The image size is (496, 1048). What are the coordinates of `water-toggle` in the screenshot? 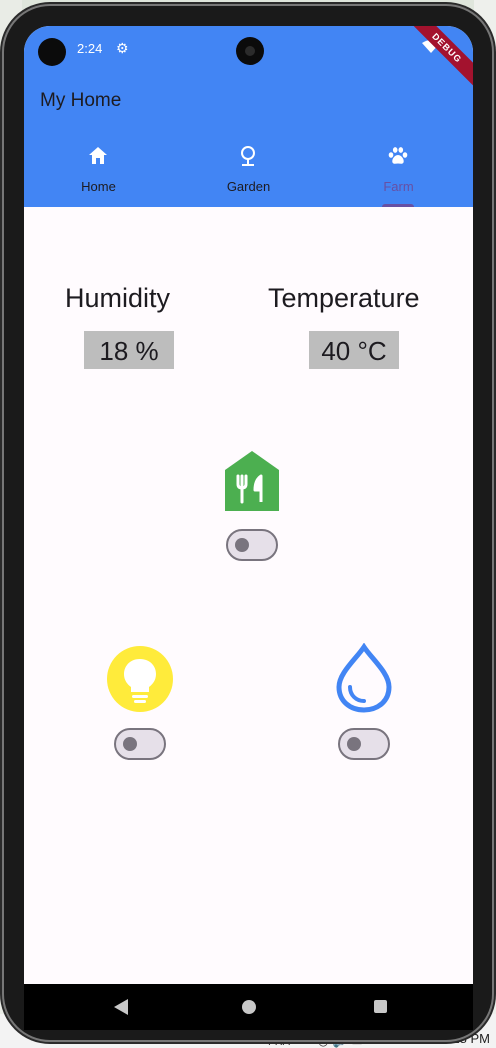 It's located at (364, 744).